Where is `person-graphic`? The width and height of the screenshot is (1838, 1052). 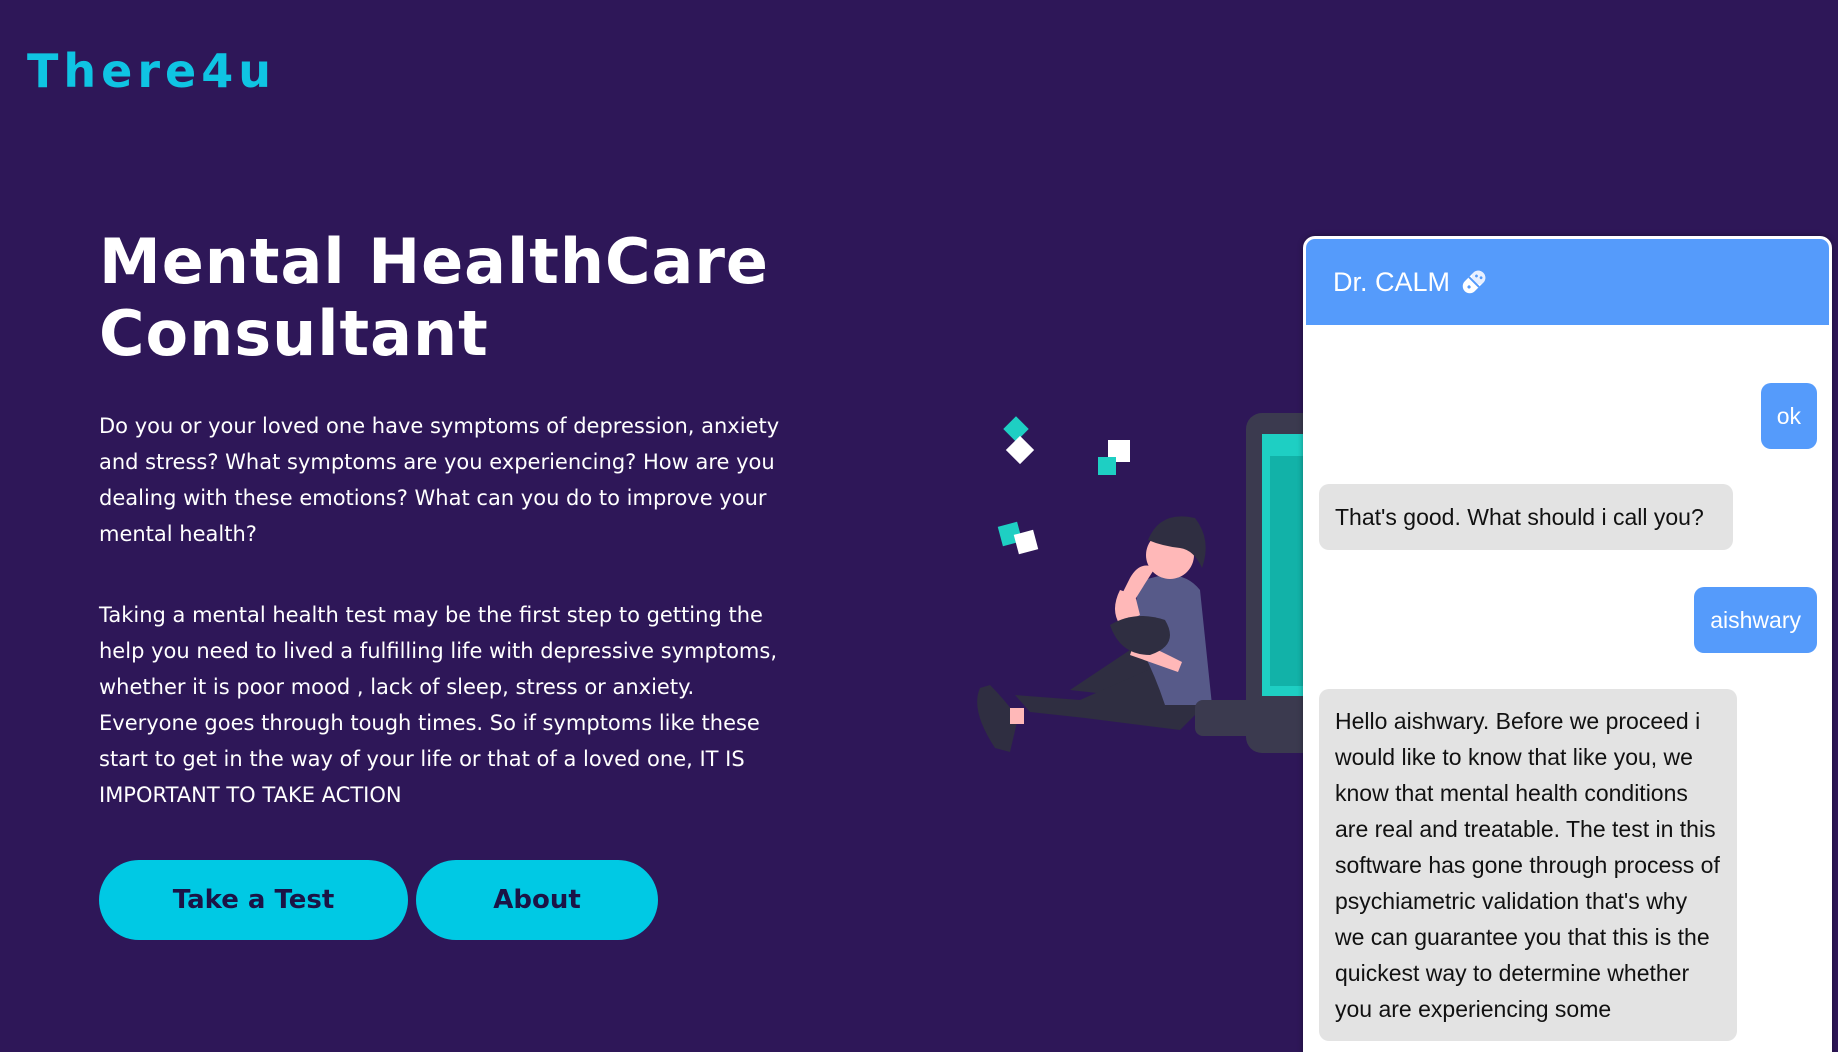 person-graphic is located at coordinates (1094, 634).